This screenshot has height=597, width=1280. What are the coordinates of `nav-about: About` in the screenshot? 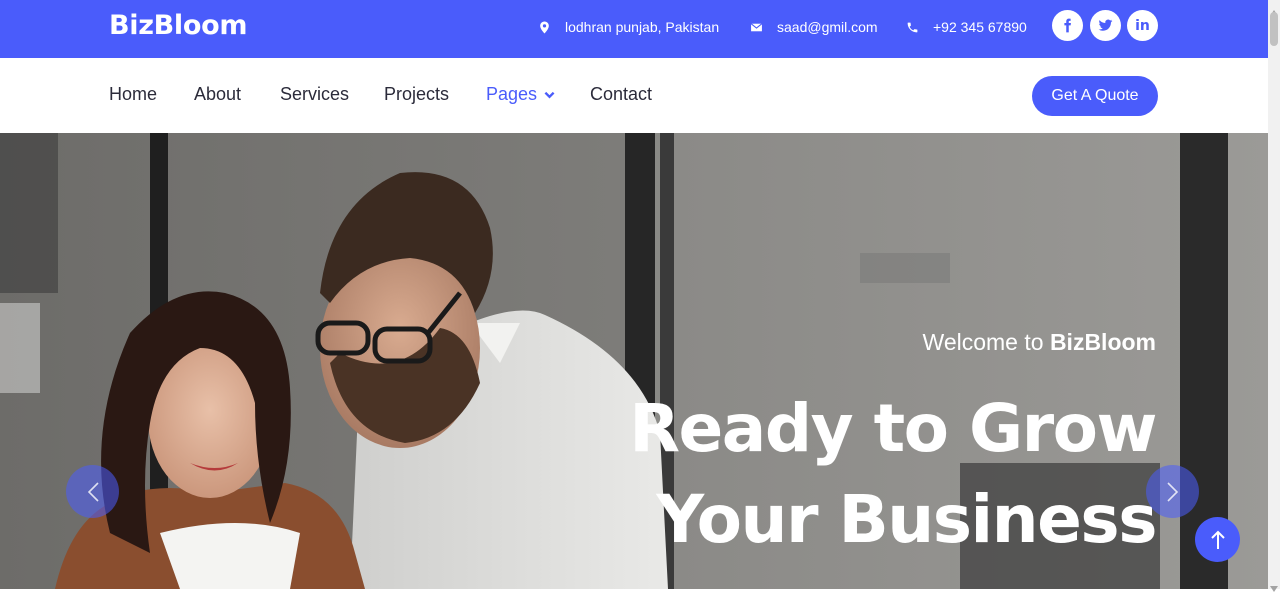 It's located at (217, 94).